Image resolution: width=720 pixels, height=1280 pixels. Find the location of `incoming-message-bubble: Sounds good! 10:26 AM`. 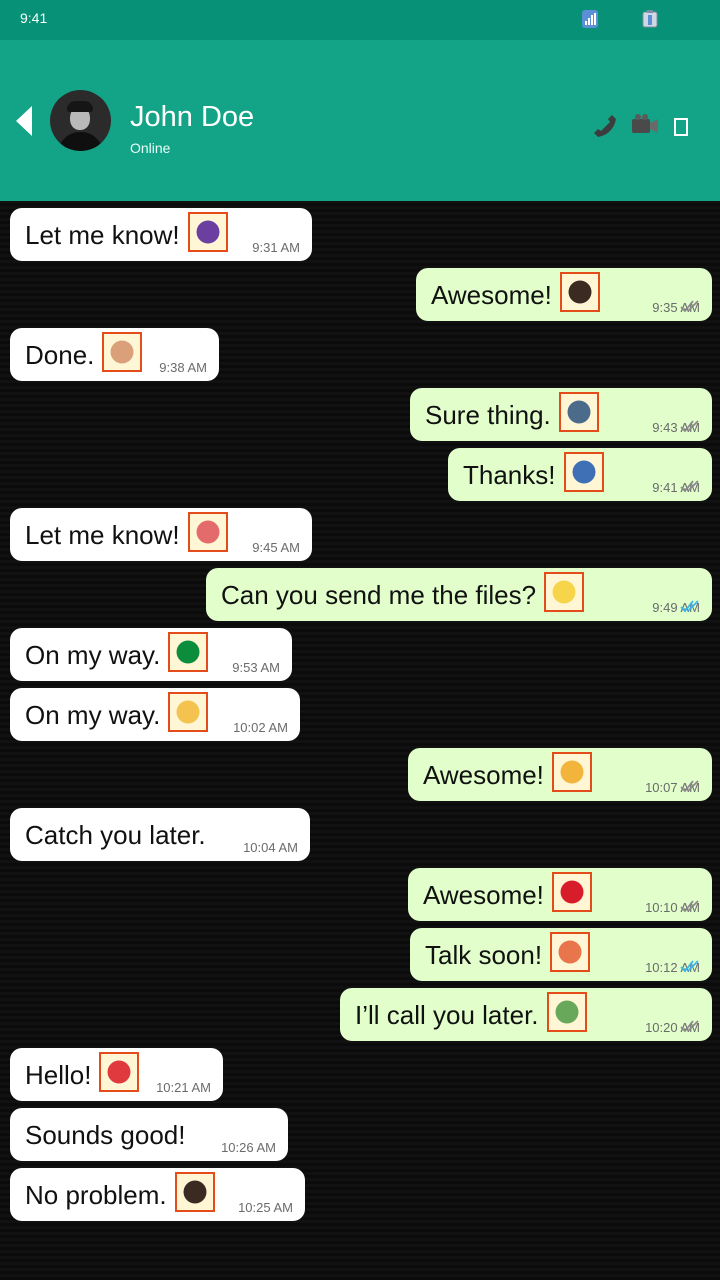

incoming-message-bubble: Sounds good! 10:26 AM is located at coordinates (149, 1134).